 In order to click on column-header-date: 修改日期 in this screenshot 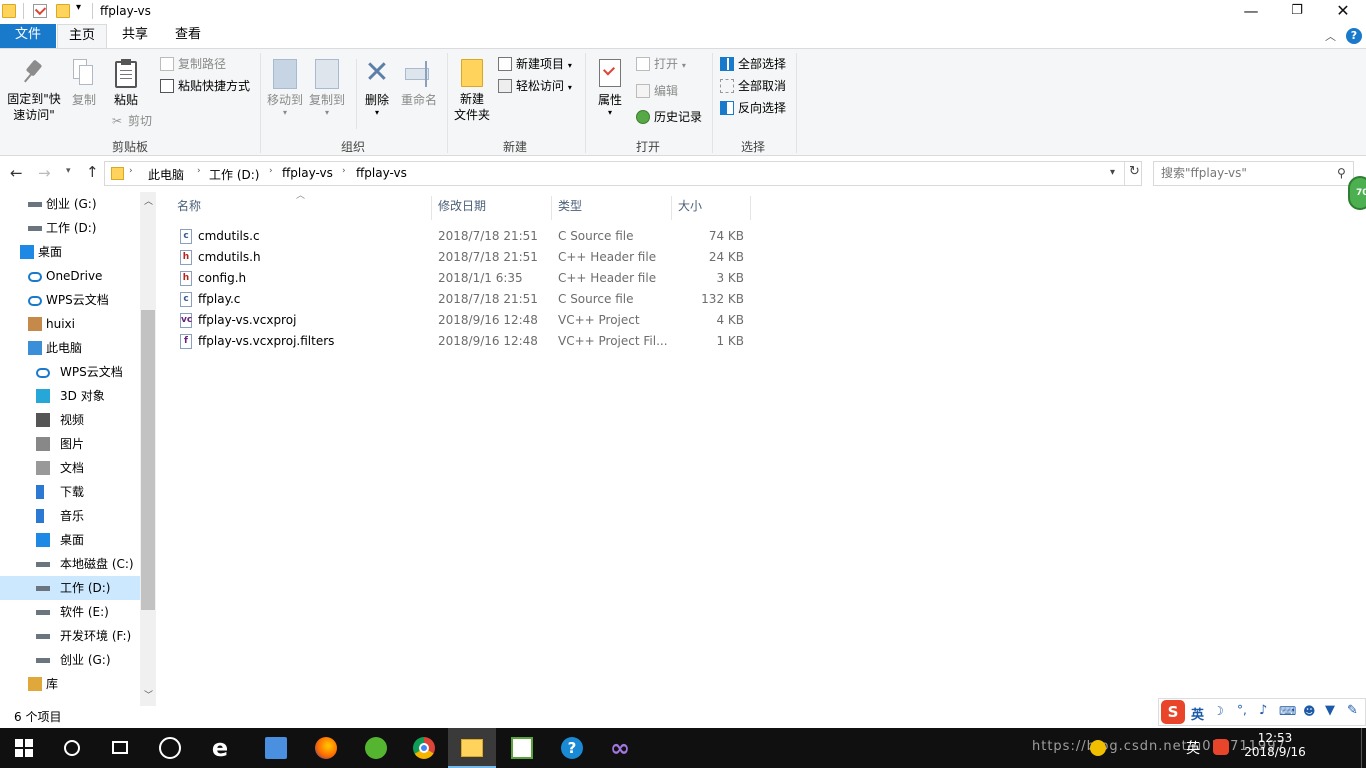, I will do `click(462, 205)`.